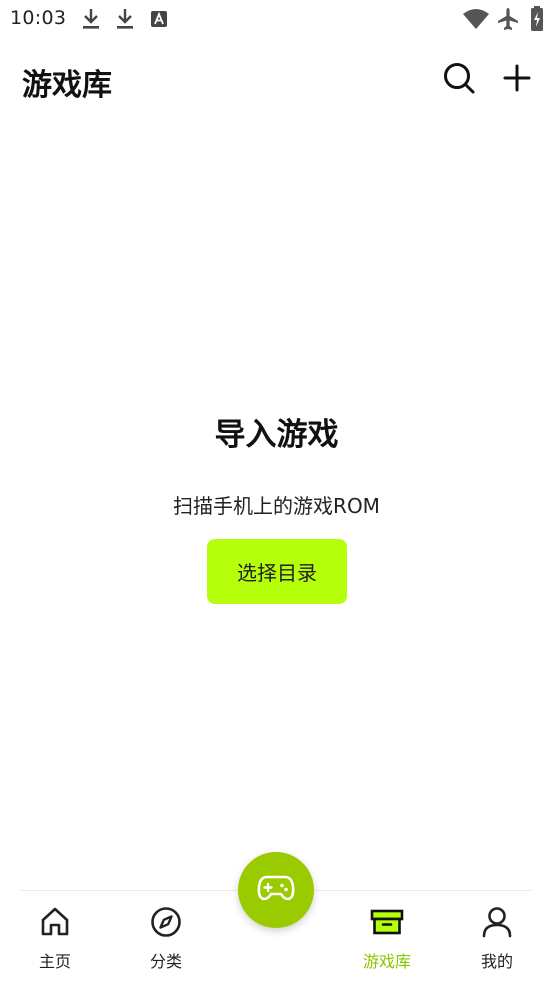  What do you see at coordinates (55, 924) in the screenshot?
I see `home-icon` at bounding box center [55, 924].